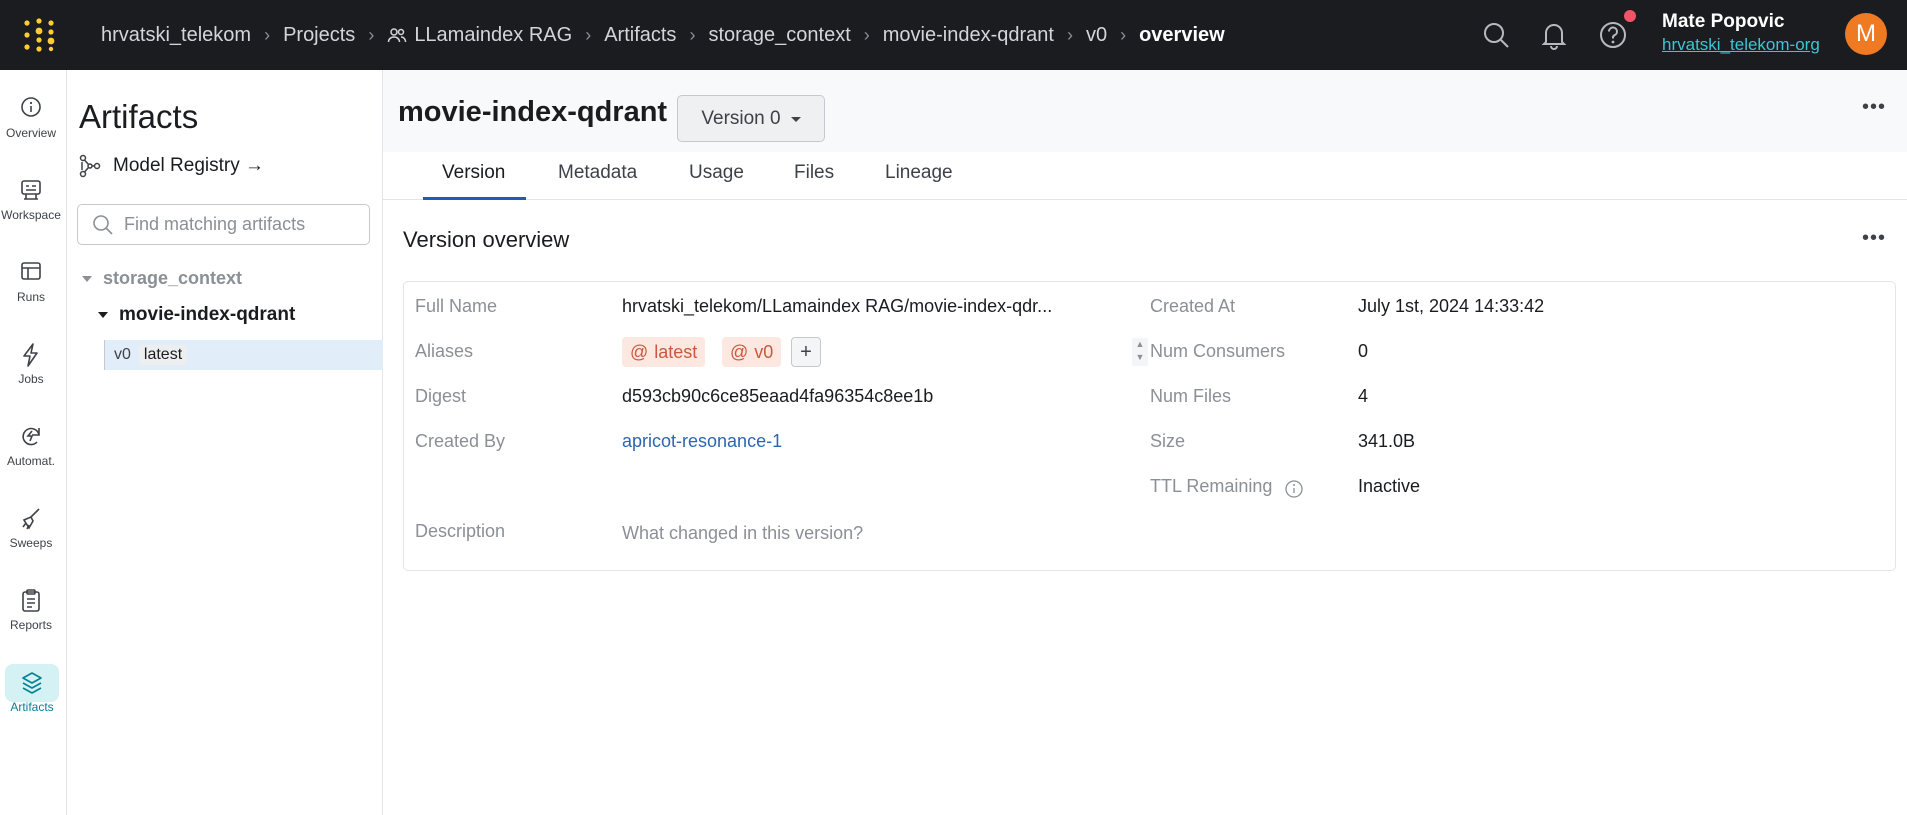 The width and height of the screenshot is (1907, 815). Describe the element at coordinates (444, 351) in the screenshot. I see `aliases-label: Aliases` at that location.